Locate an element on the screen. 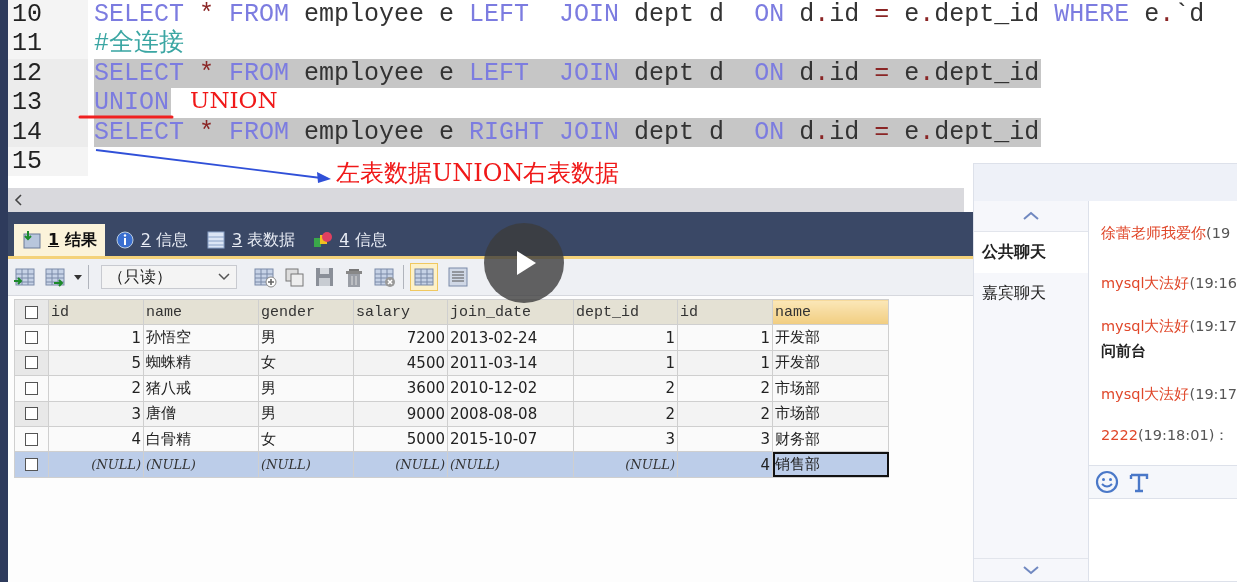 The image size is (1237, 582). result-tab: 2 信息 is located at coordinates (151, 240).